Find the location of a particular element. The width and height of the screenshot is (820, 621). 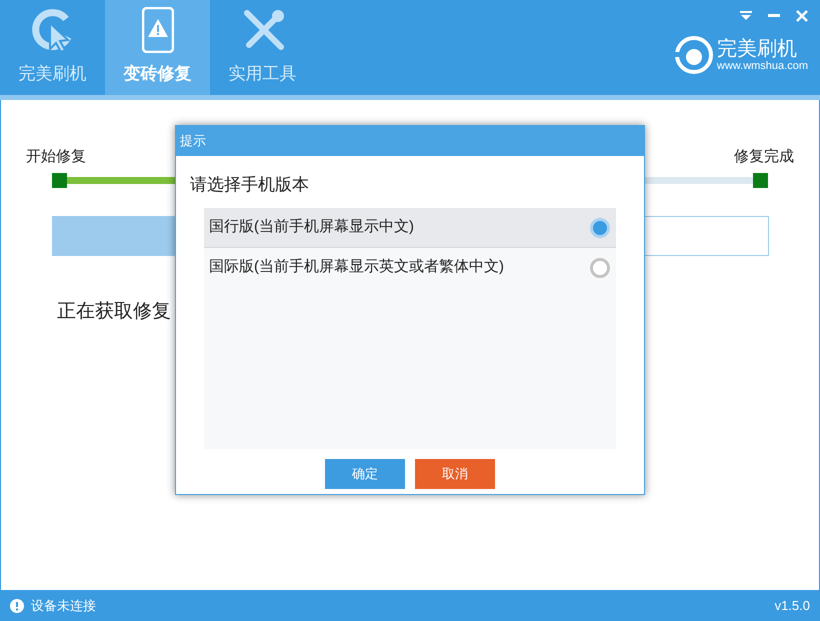

dropdown-icon is located at coordinates (746, 16).